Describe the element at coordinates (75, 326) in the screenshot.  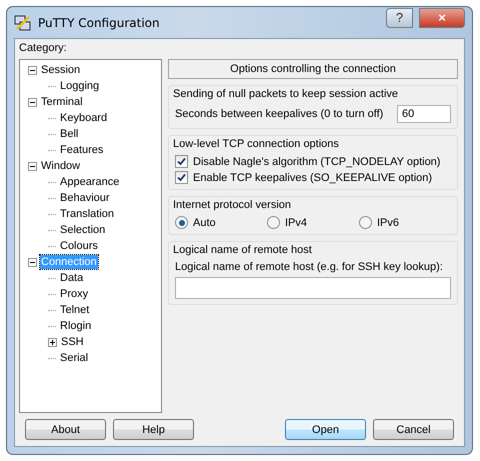
I see `tree-item: Rlogin` at that location.